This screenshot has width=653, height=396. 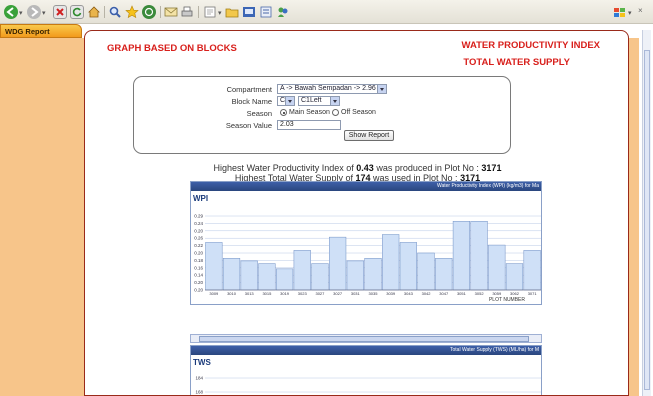 What do you see at coordinates (640, 10) in the screenshot?
I see `close-icon: ×` at bounding box center [640, 10].